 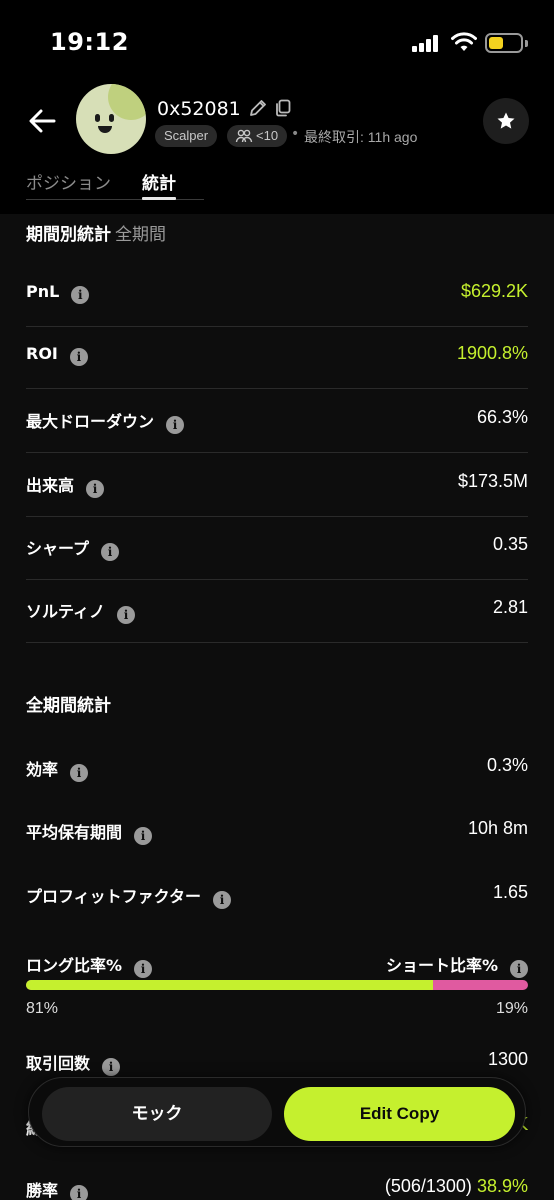 I want to click on stat-value: 0.3%, so click(x=507, y=765).